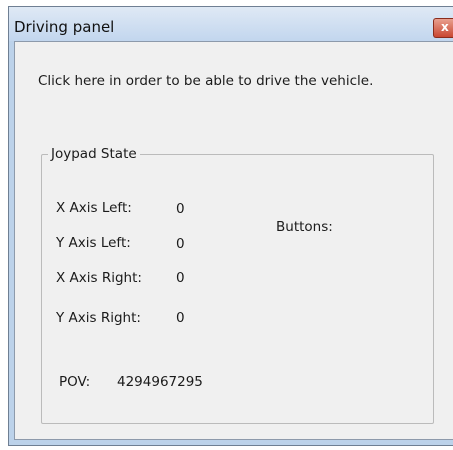  What do you see at coordinates (64, 27) in the screenshot?
I see `window-title: Driving panel` at bounding box center [64, 27].